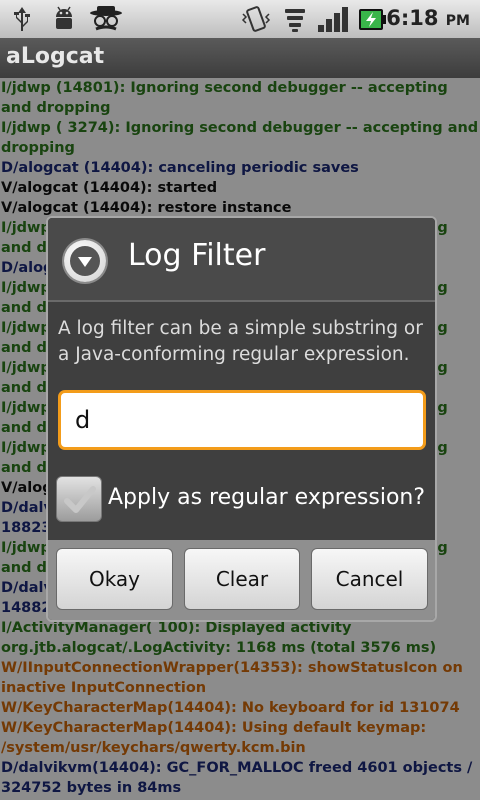 This screenshot has width=480, height=800. I want to click on android-debug-icon, so click(64, 17).